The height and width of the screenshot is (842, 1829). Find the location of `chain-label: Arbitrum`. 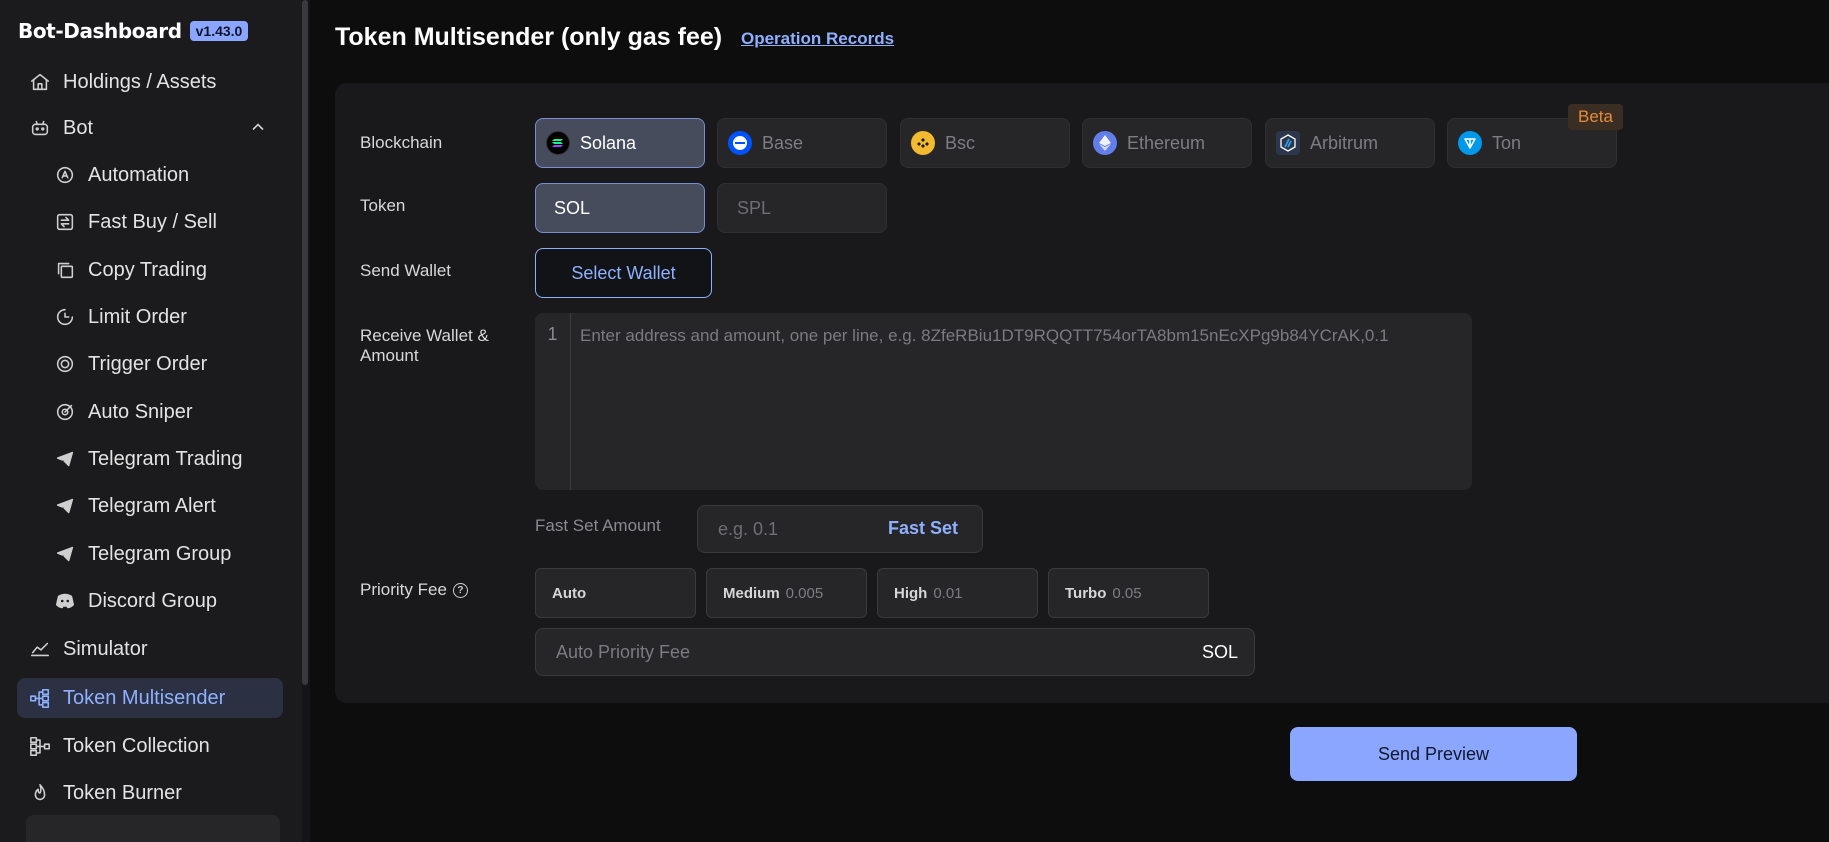

chain-label: Arbitrum is located at coordinates (1344, 142).